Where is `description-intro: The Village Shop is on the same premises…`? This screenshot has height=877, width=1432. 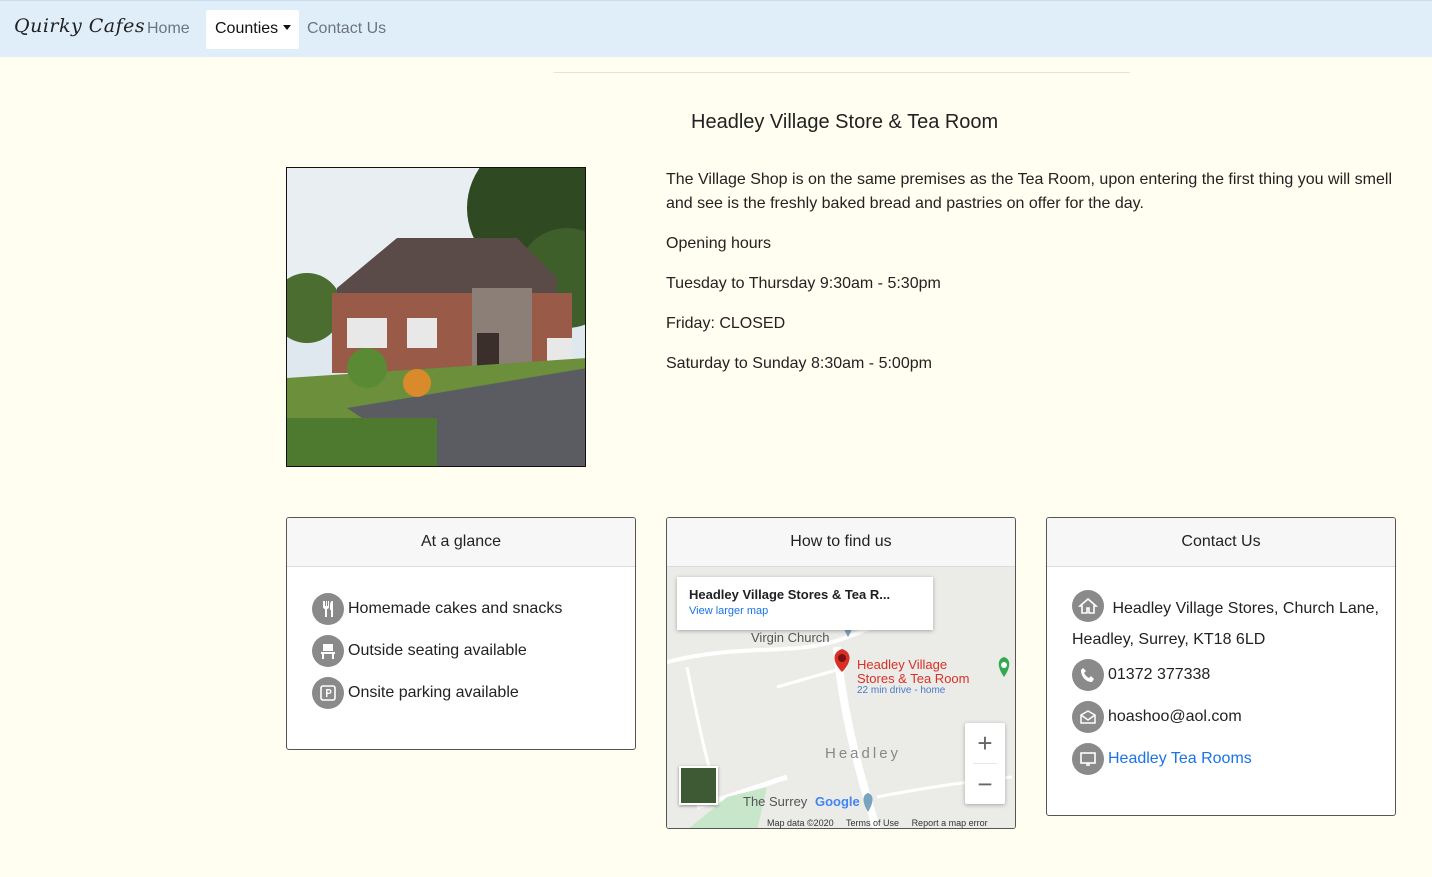
description-intro: The Village Shop is on the same premises… is located at coordinates (1029, 191).